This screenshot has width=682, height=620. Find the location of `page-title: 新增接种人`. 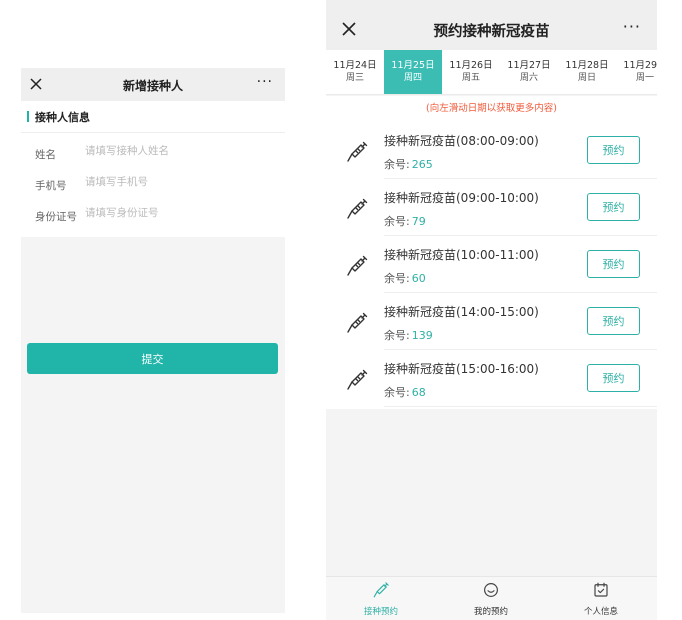

page-title: 新增接种人 is located at coordinates (152, 86).